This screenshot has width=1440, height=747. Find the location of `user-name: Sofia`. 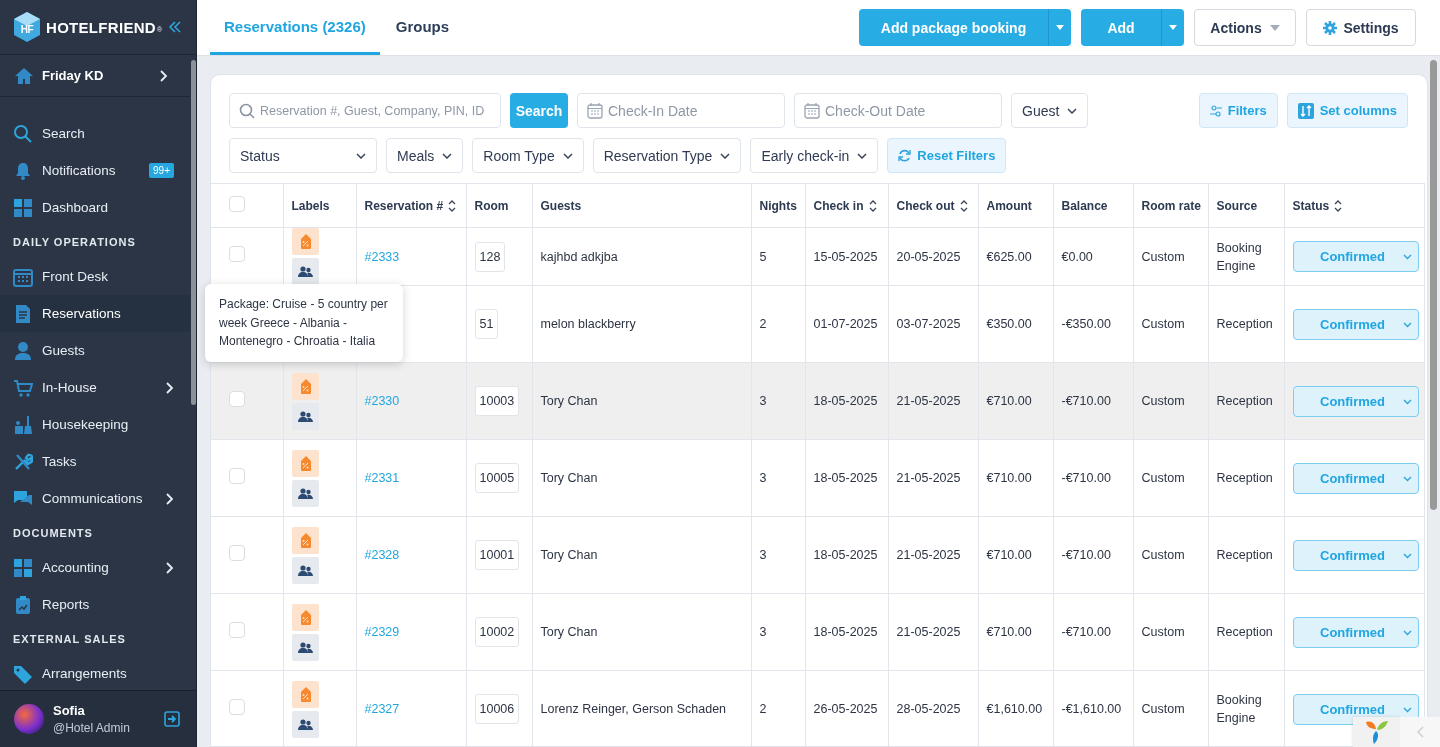

user-name: Sofia is located at coordinates (69, 710).